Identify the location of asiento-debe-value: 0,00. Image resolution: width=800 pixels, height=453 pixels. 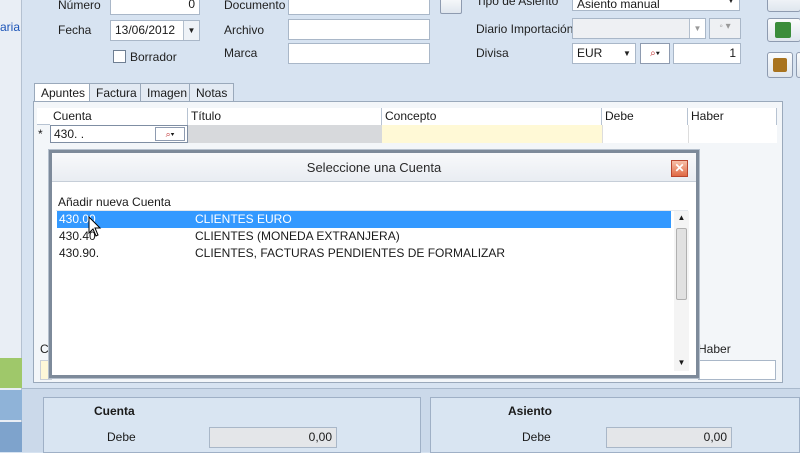
(715, 437).